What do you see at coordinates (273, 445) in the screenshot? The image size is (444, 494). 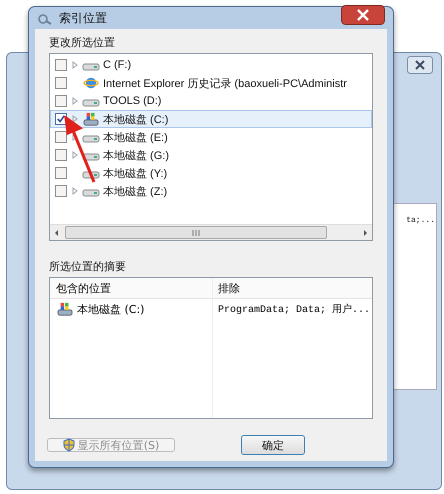 I see `ok-button: 确定` at bounding box center [273, 445].